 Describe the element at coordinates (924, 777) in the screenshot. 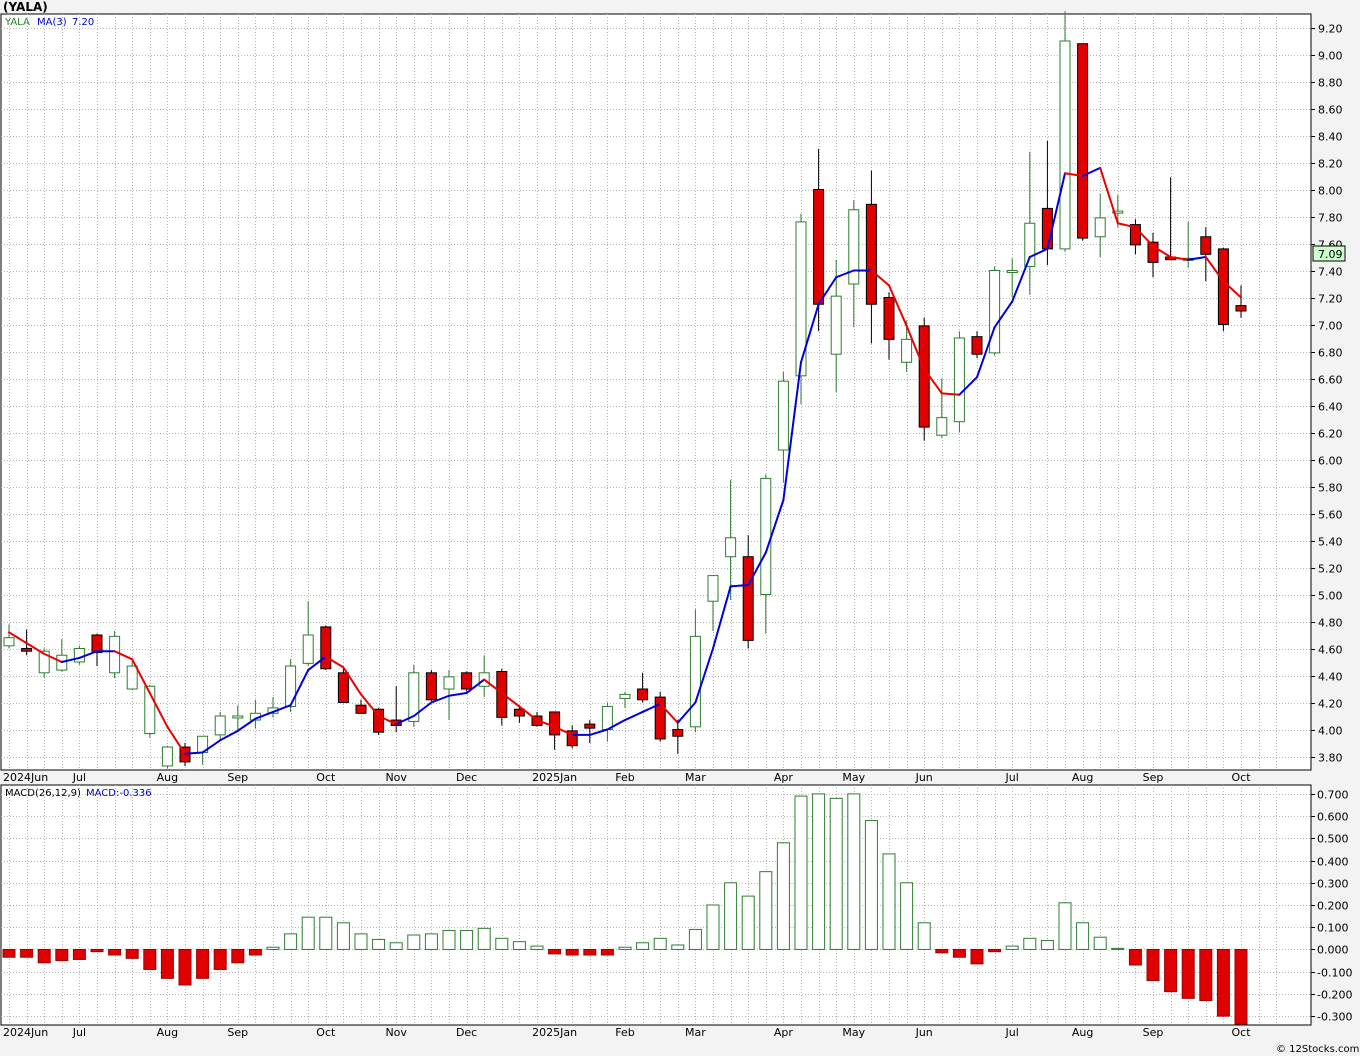

I see `price-x-tick-label: Jun` at that location.